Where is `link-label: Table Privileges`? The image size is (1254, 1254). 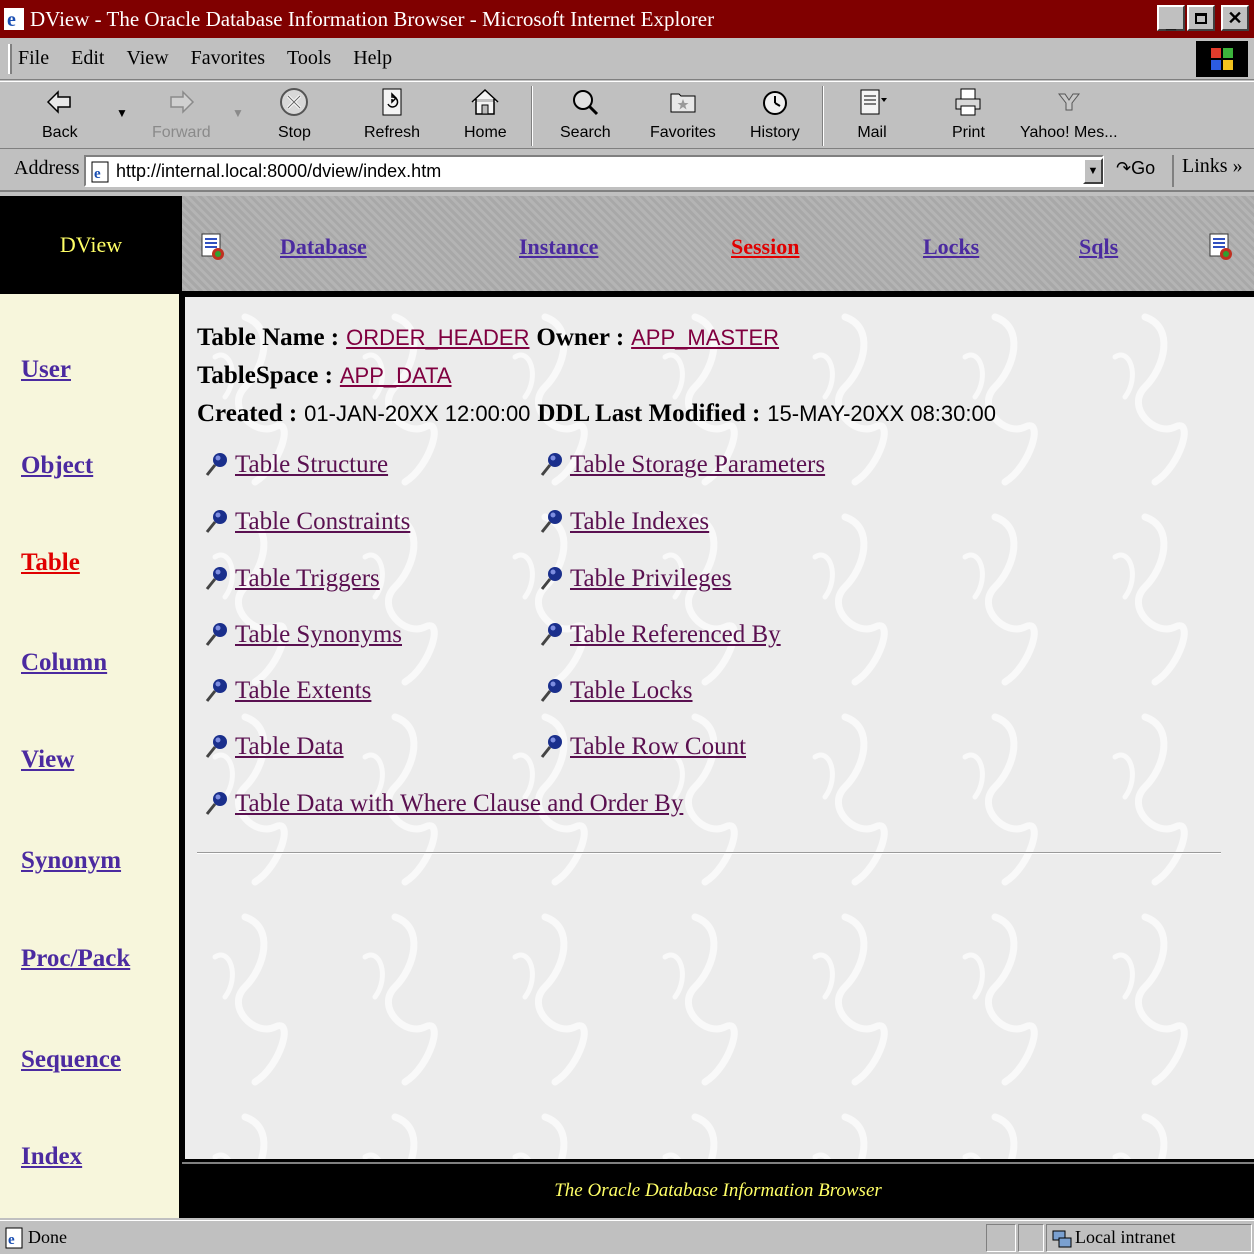 link-label: Table Privileges is located at coordinates (651, 578).